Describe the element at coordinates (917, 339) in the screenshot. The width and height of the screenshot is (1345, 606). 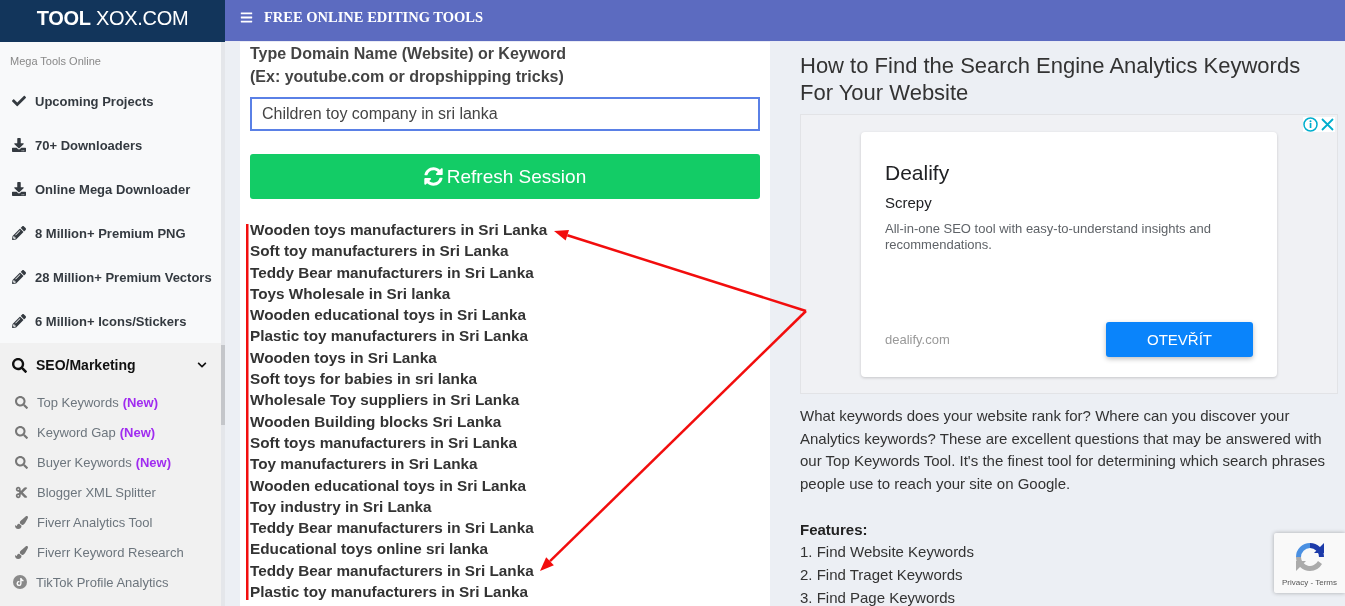
I see `ad-domain: dealify.com` at that location.